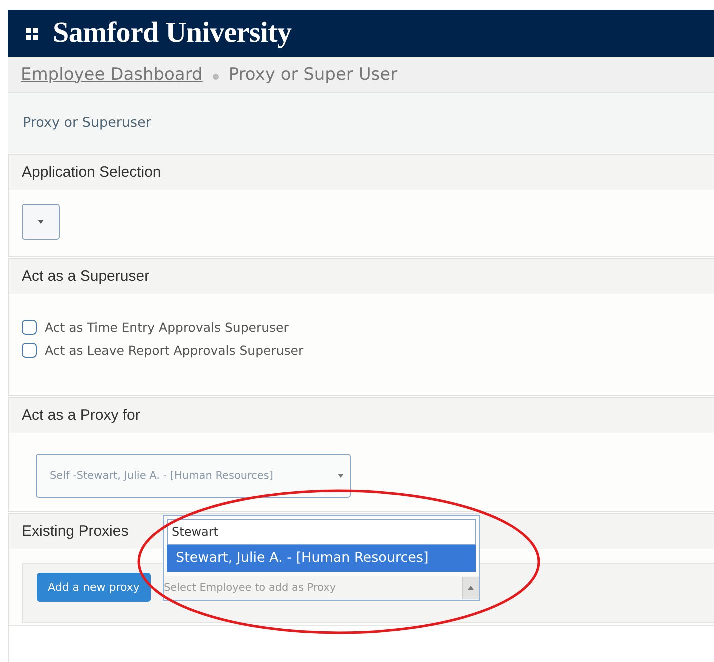  Describe the element at coordinates (321, 532) in the screenshot. I see `search-field: Stewart` at that location.